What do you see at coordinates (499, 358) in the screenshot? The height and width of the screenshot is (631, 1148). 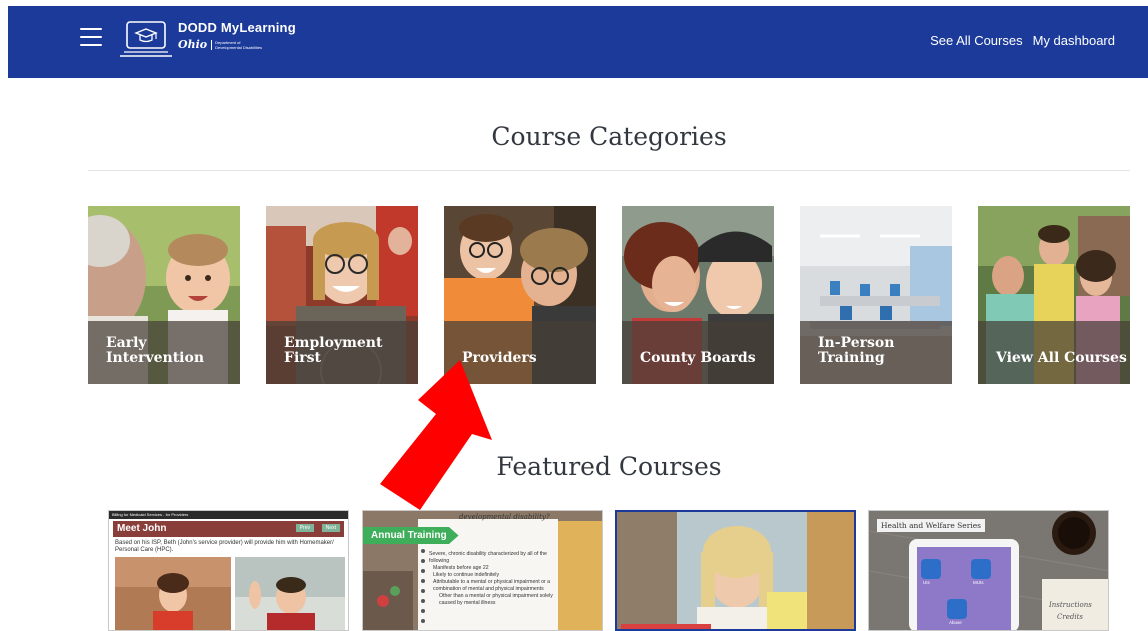 I see `category-label: Providers` at bounding box center [499, 358].